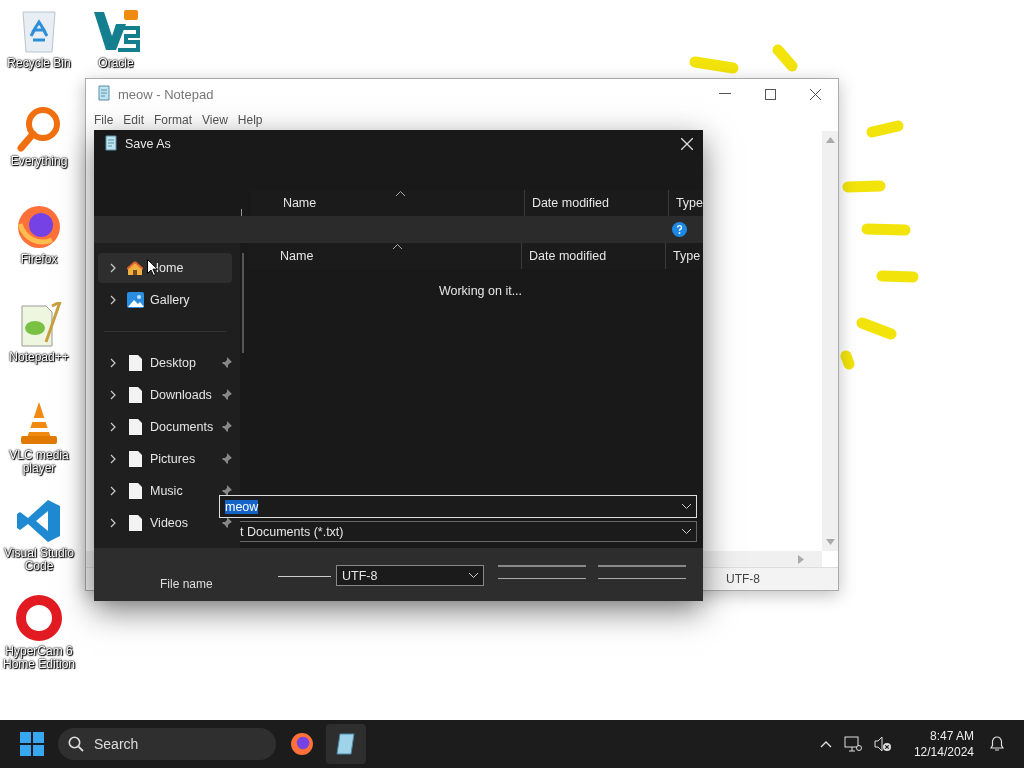 The height and width of the screenshot is (768, 1024). Describe the element at coordinates (39, 462) in the screenshot. I see `desktop-icon-label: VLC media player` at that location.